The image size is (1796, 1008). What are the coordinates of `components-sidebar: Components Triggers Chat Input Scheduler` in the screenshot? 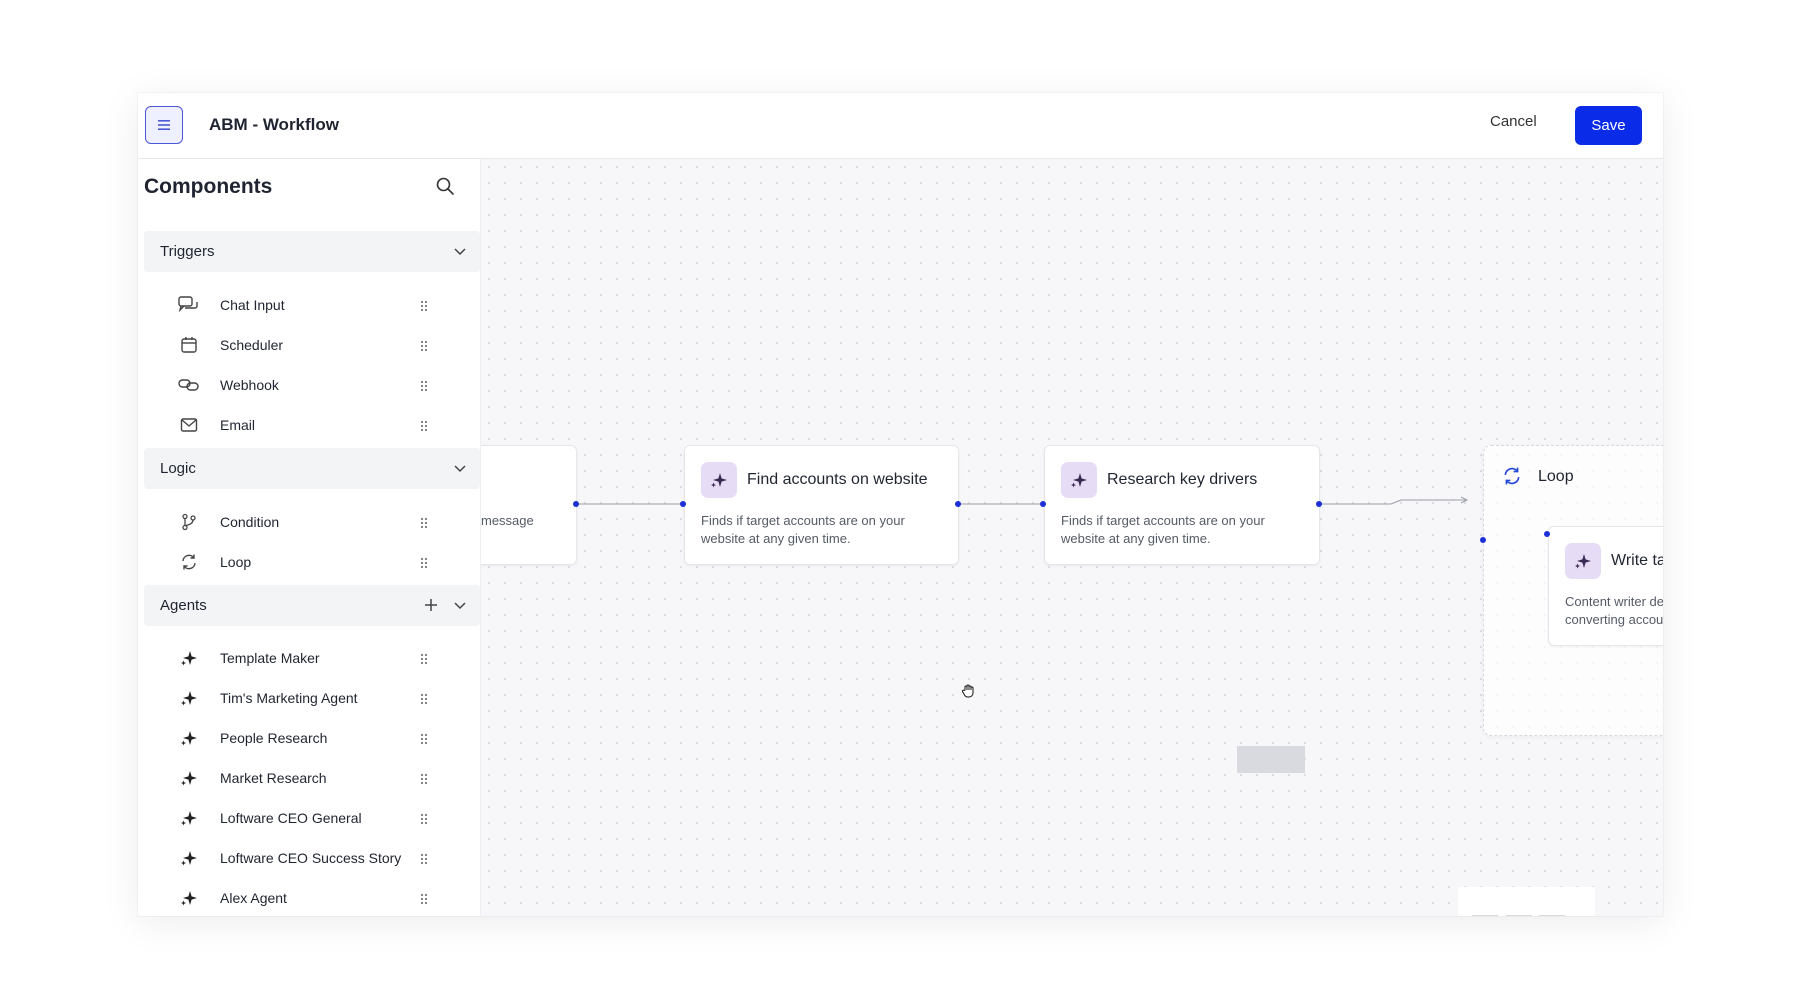 It's located at (309, 537).